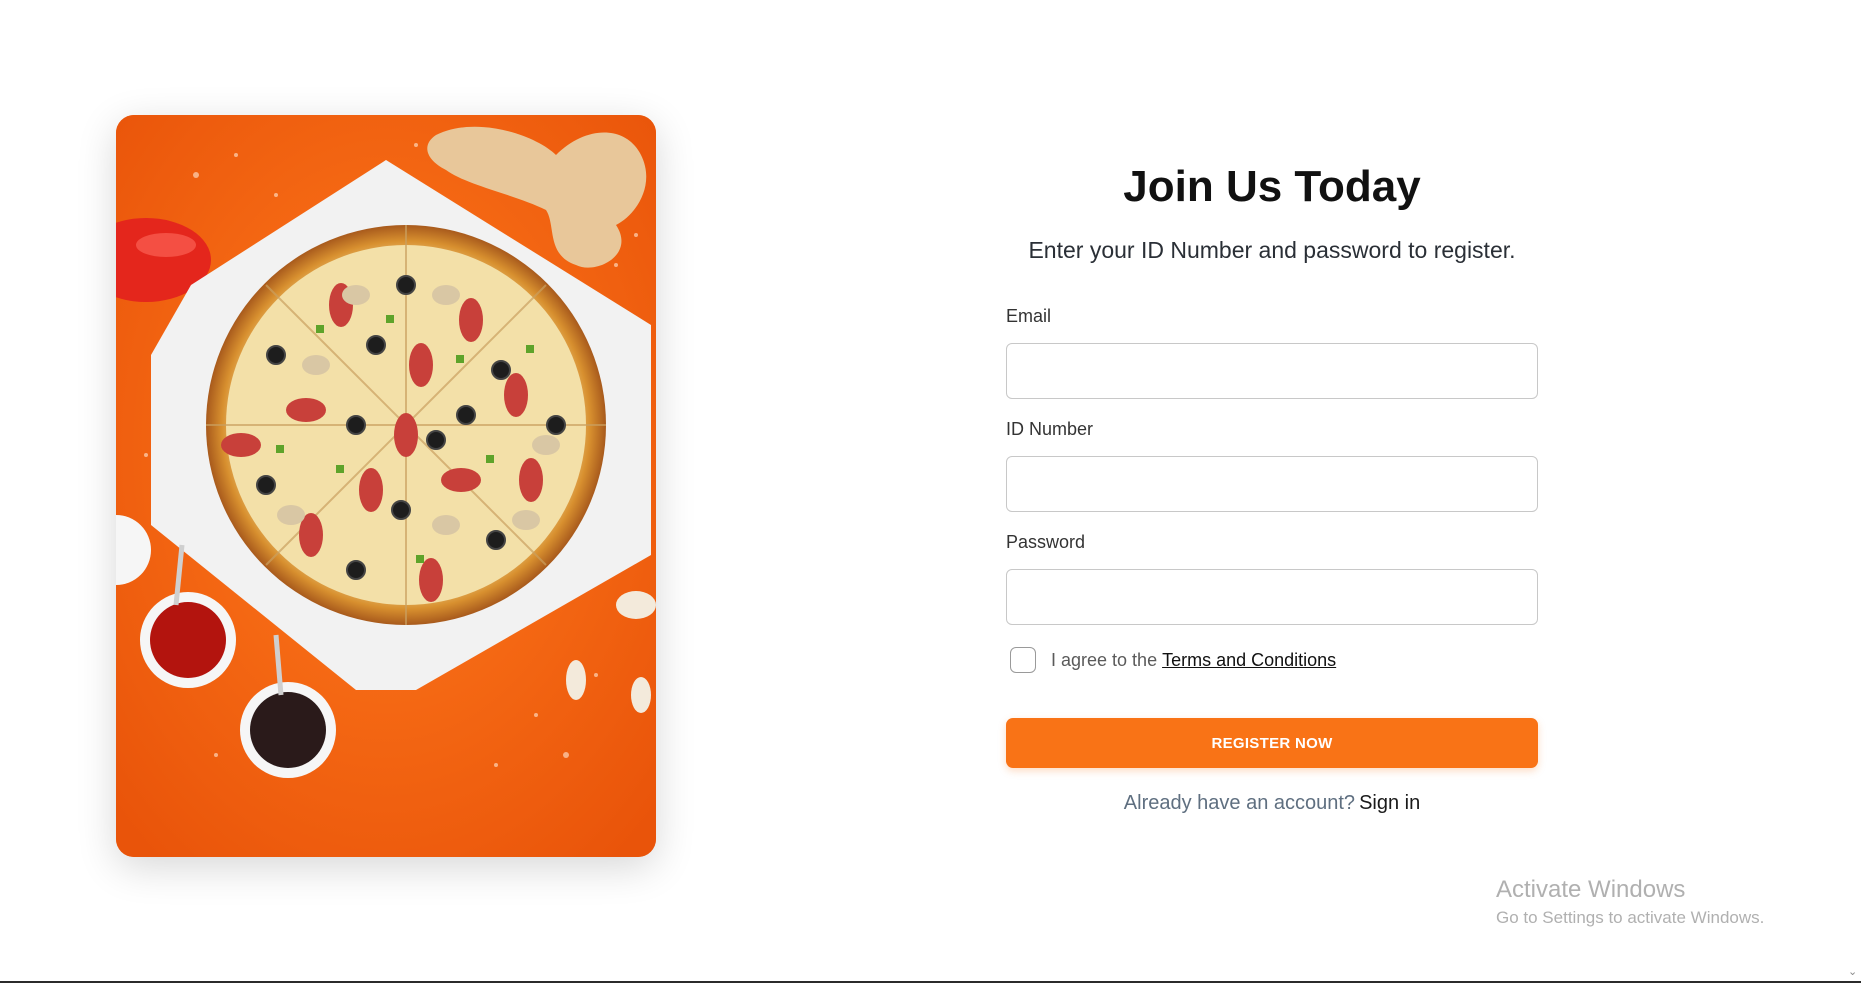 The image size is (1861, 983). I want to click on signin-prompt: Already have an account?, so click(1239, 803).